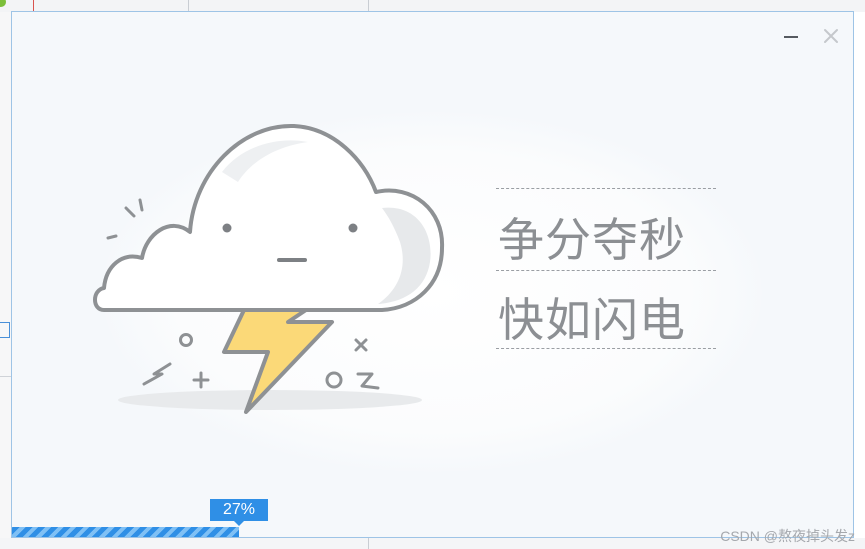  I want to click on minimize-icon, so click(791, 37).